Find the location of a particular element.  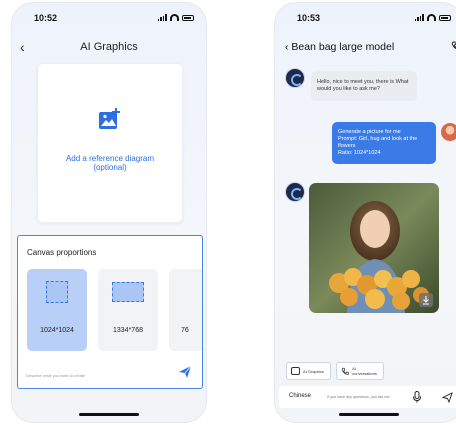

chip-ai-conversations: AI conversations is located at coordinates (360, 371).